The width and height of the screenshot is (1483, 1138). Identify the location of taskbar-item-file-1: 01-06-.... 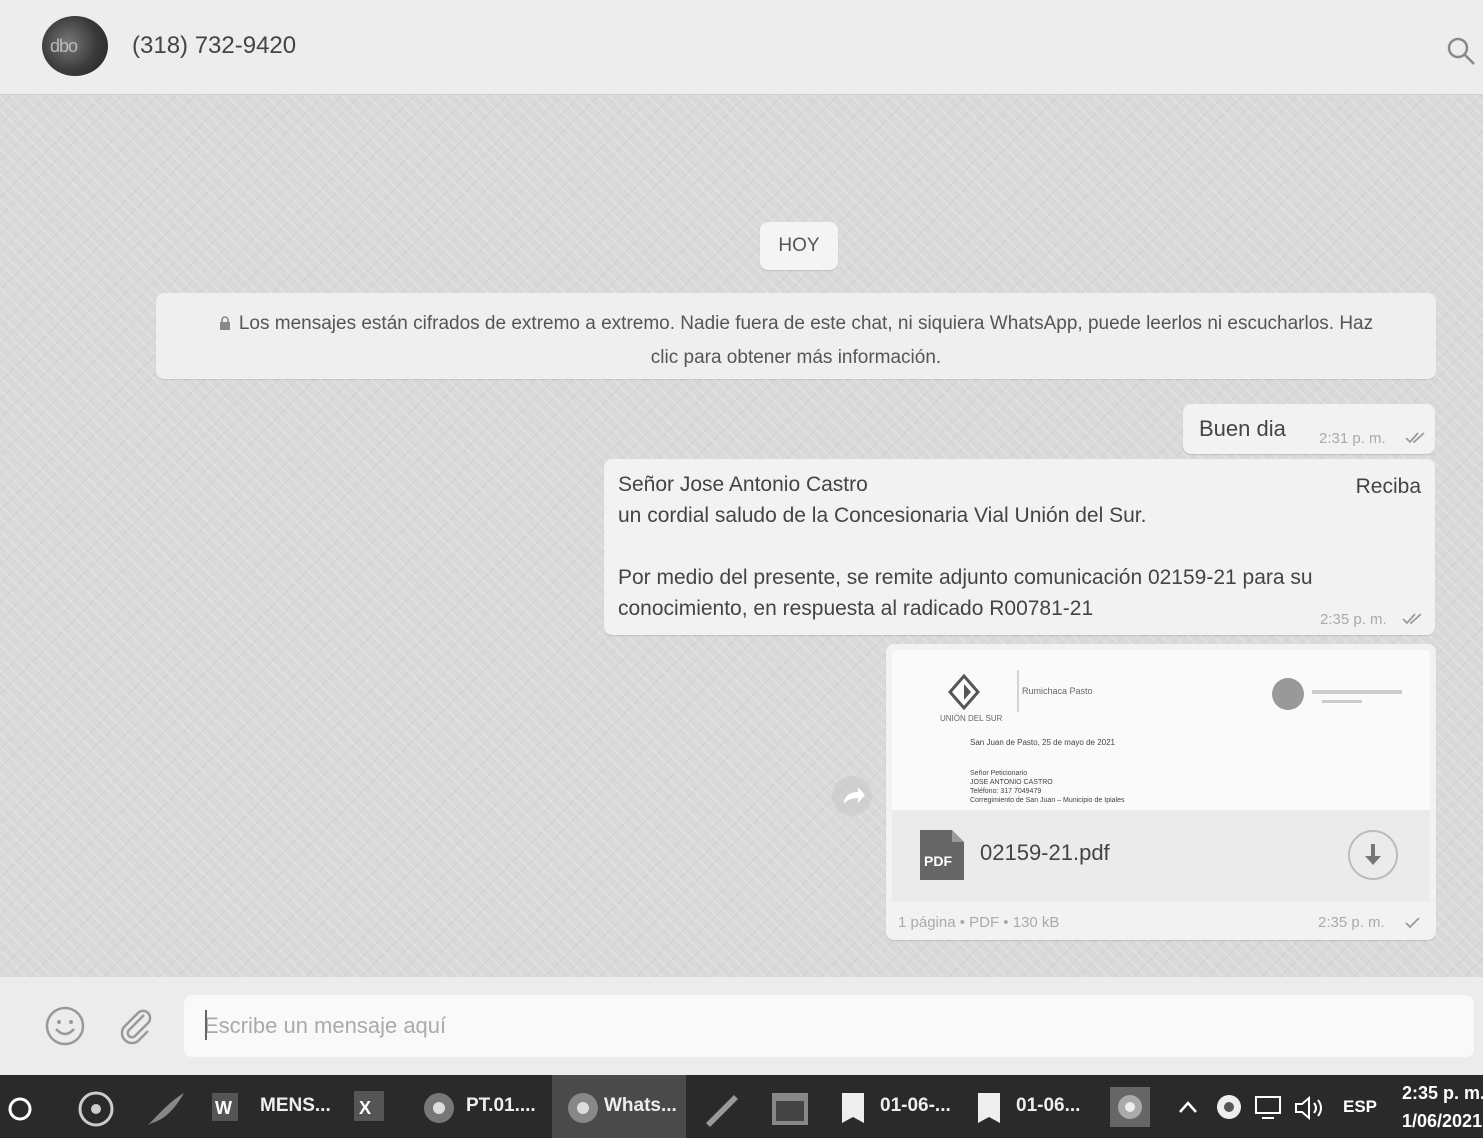
(894, 1106).